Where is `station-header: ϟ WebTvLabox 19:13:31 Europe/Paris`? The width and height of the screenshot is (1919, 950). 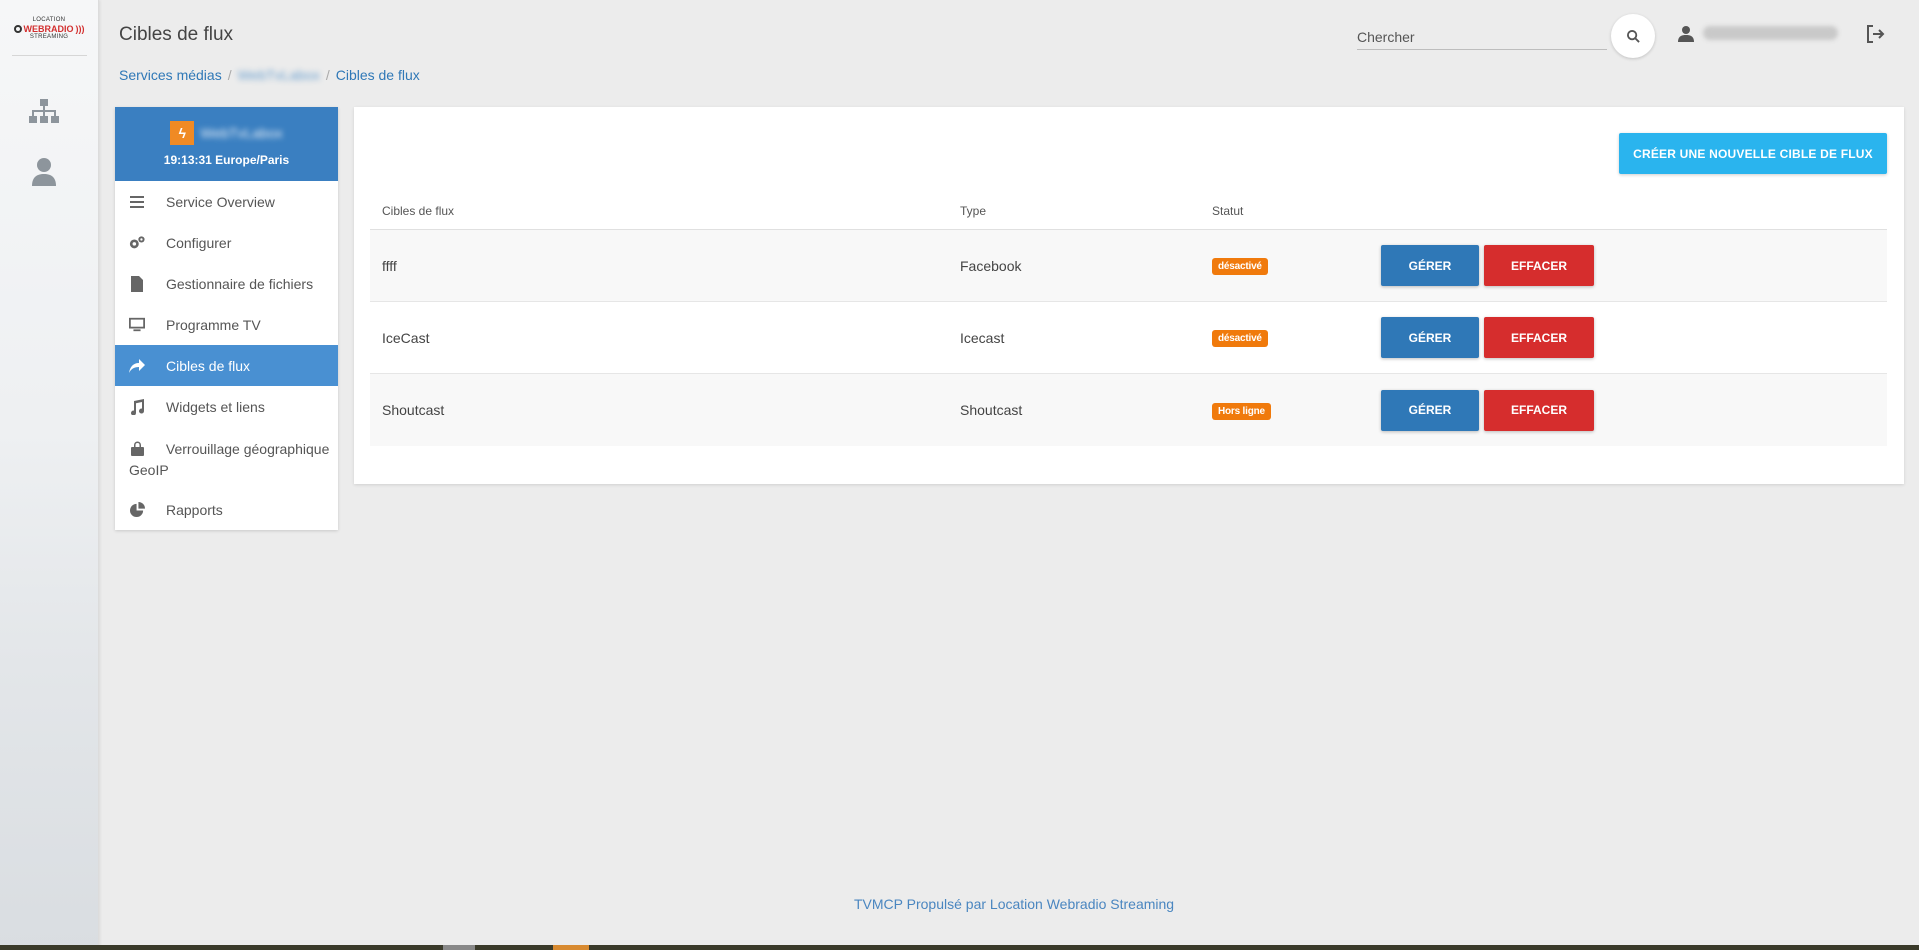 station-header: ϟ WebTvLabox 19:13:31 Europe/Paris is located at coordinates (226, 144).